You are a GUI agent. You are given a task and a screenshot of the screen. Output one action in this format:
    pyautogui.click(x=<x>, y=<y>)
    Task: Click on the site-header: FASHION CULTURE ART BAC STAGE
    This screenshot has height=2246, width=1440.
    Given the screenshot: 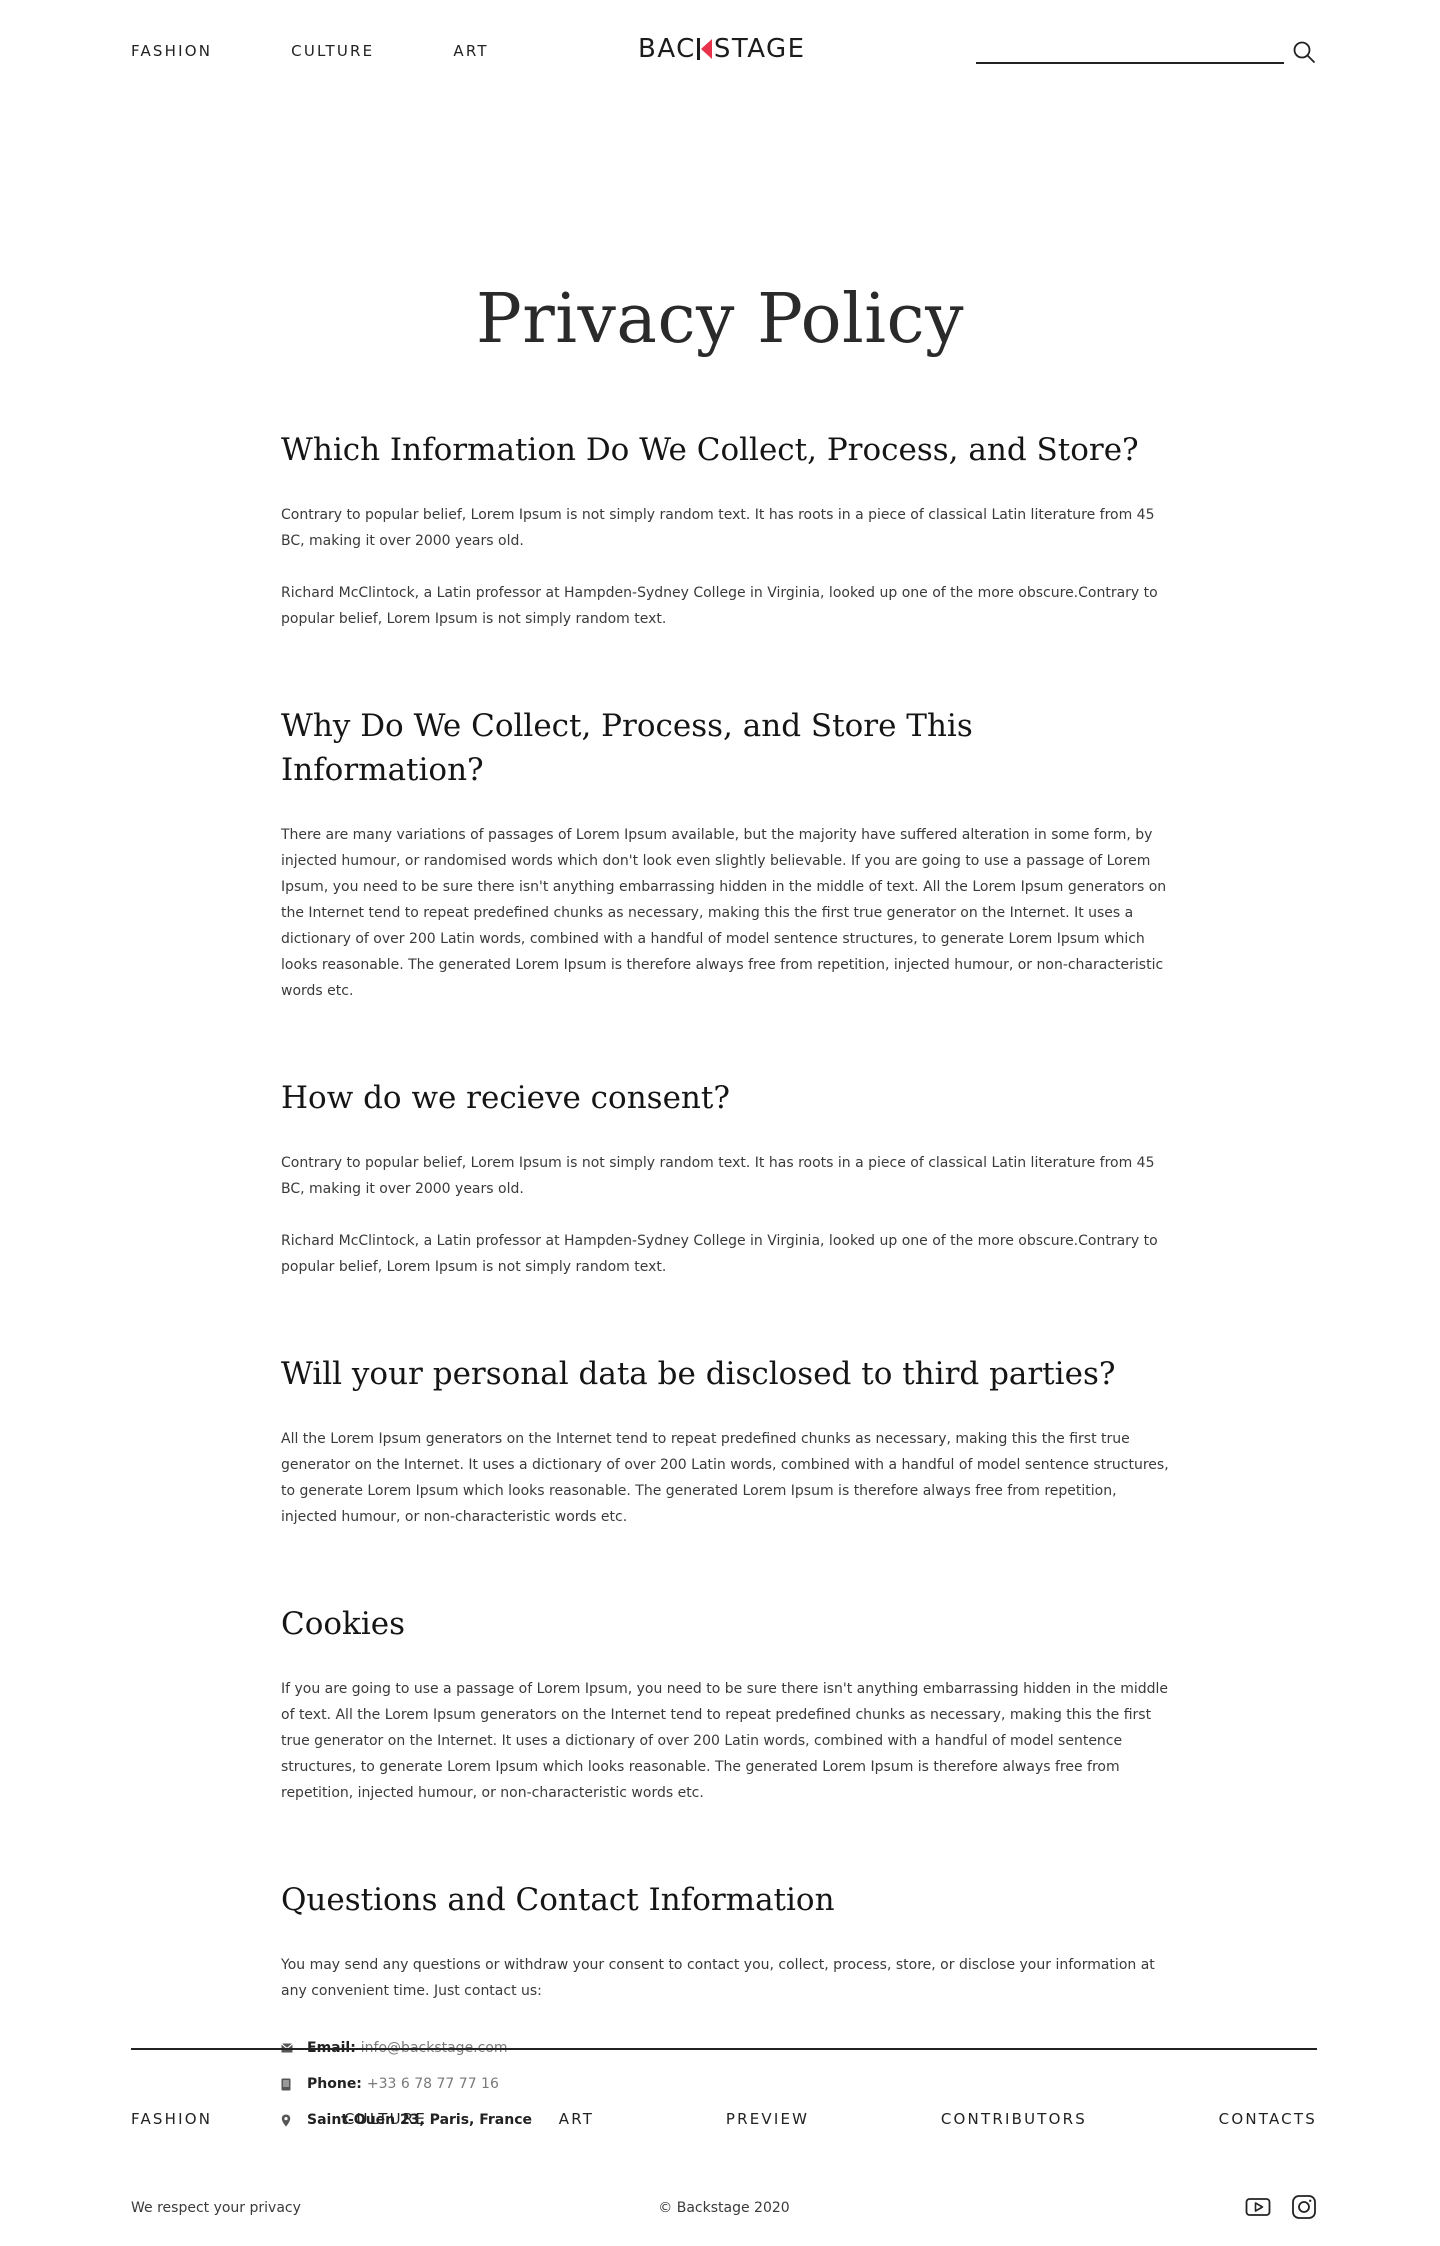 What is the action you would take?
    pyautogui.click(x=720, y=55)
    